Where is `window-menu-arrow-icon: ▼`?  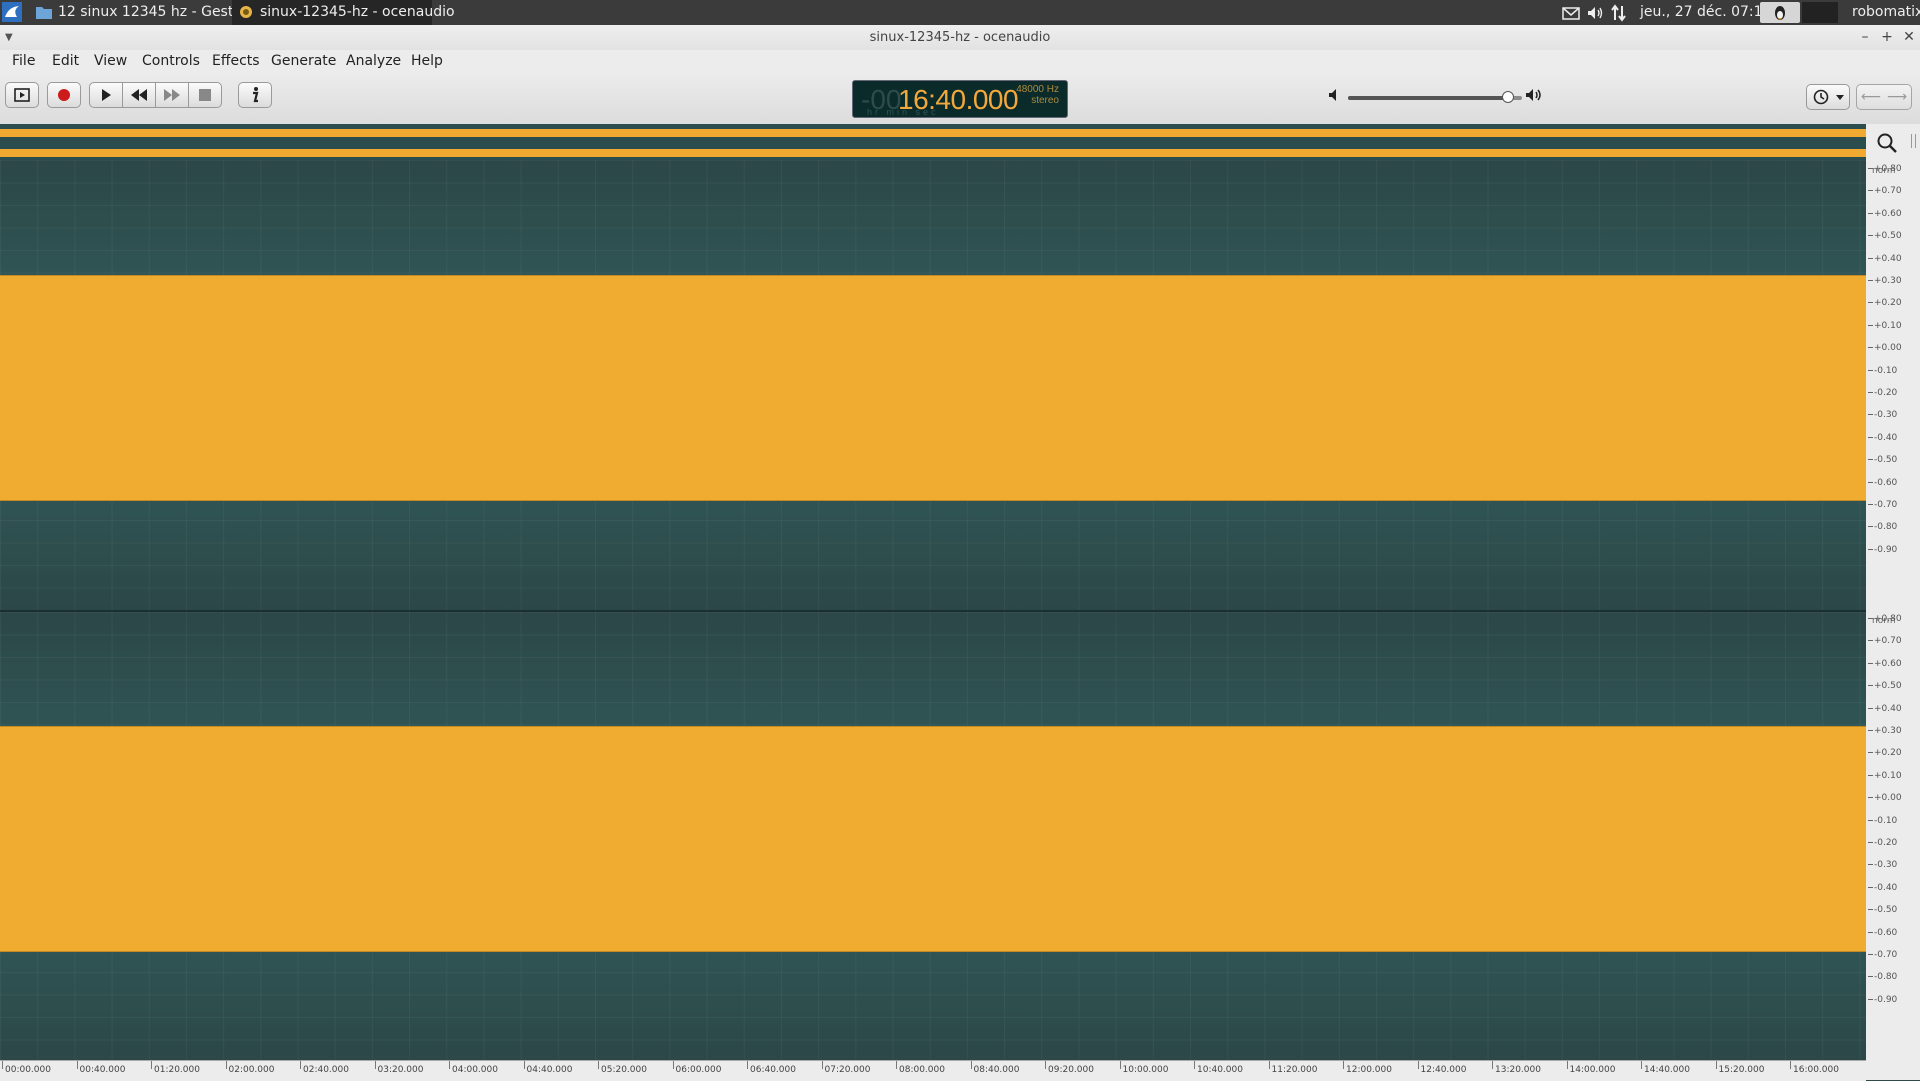 window-menu-arrow-icon: ▼ is located at coordinates (9, 37).